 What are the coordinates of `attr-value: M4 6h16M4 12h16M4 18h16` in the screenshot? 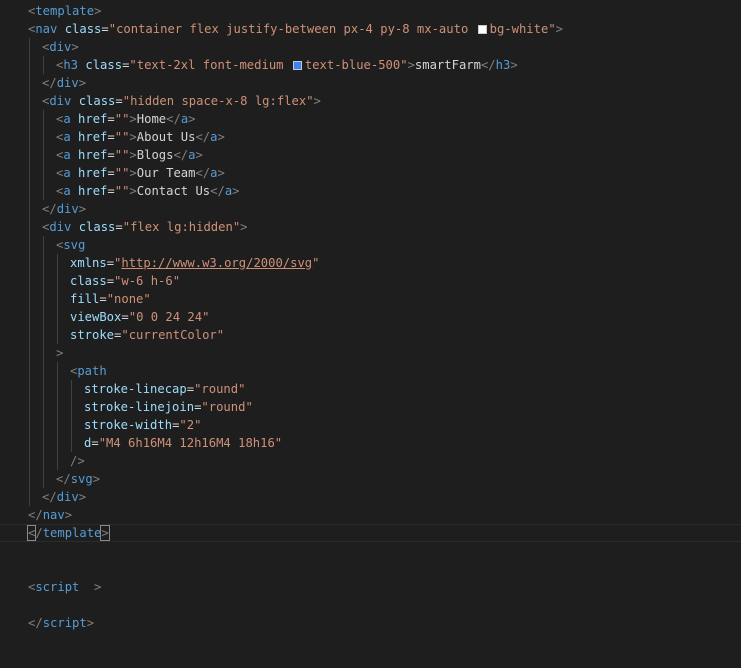 It's located at (190, 443).